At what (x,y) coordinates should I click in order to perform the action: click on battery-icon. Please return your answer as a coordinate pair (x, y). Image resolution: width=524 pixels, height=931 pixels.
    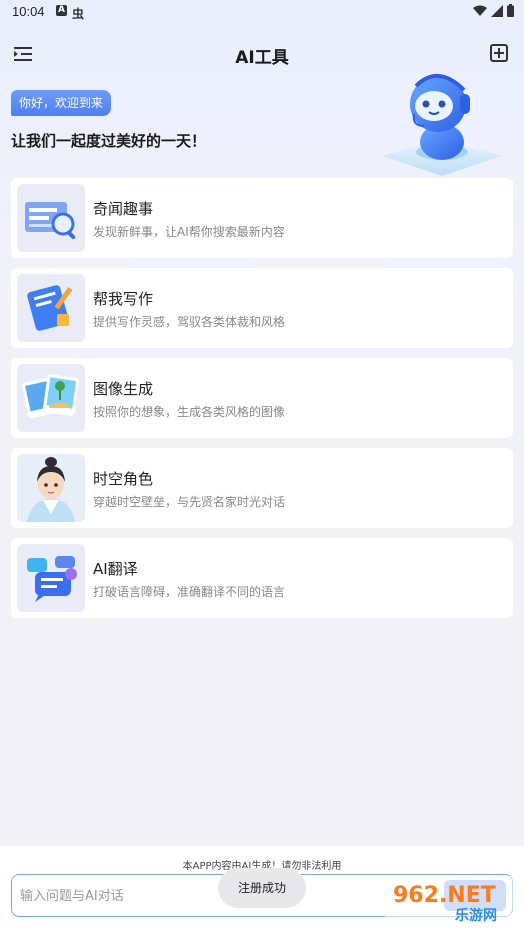
    Looking at the image, I should click on (510, 10).